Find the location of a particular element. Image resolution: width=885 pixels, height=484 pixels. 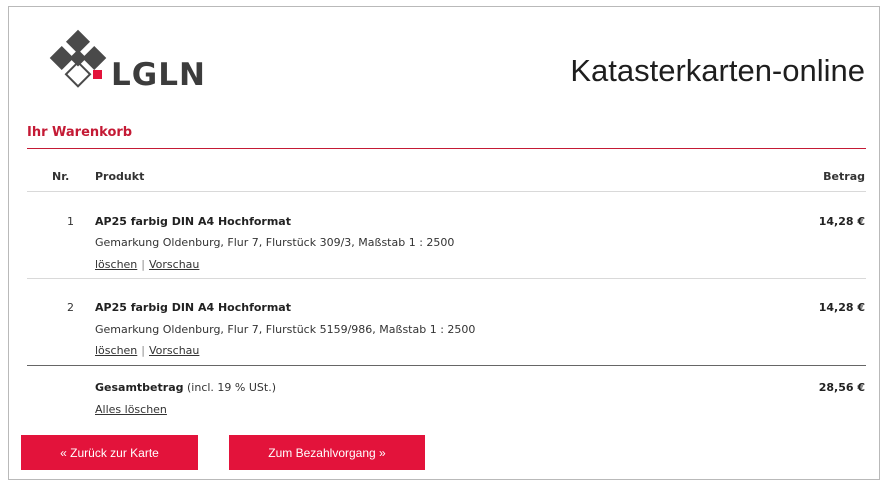

total-divider is located at coordinates (446, 365).